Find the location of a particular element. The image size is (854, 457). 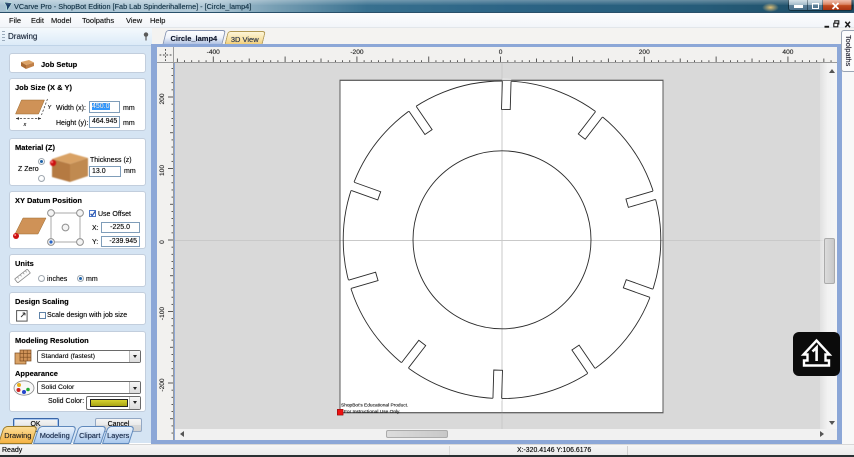

svg-text: x is located at coordinates (25, 125).